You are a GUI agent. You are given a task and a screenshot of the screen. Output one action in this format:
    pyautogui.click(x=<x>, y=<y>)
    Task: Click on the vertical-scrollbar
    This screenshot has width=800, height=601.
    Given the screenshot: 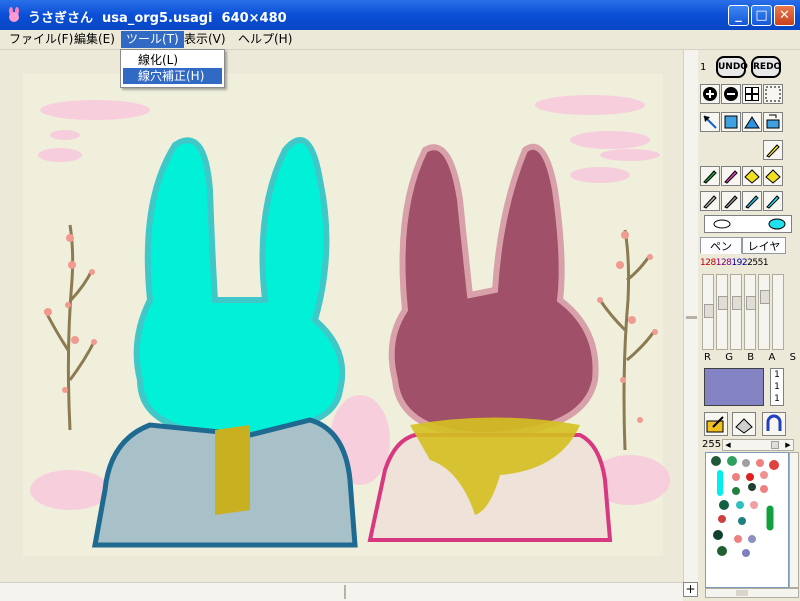 What is the action you would take?
    pyautogui.click(x=691, y=316)
    